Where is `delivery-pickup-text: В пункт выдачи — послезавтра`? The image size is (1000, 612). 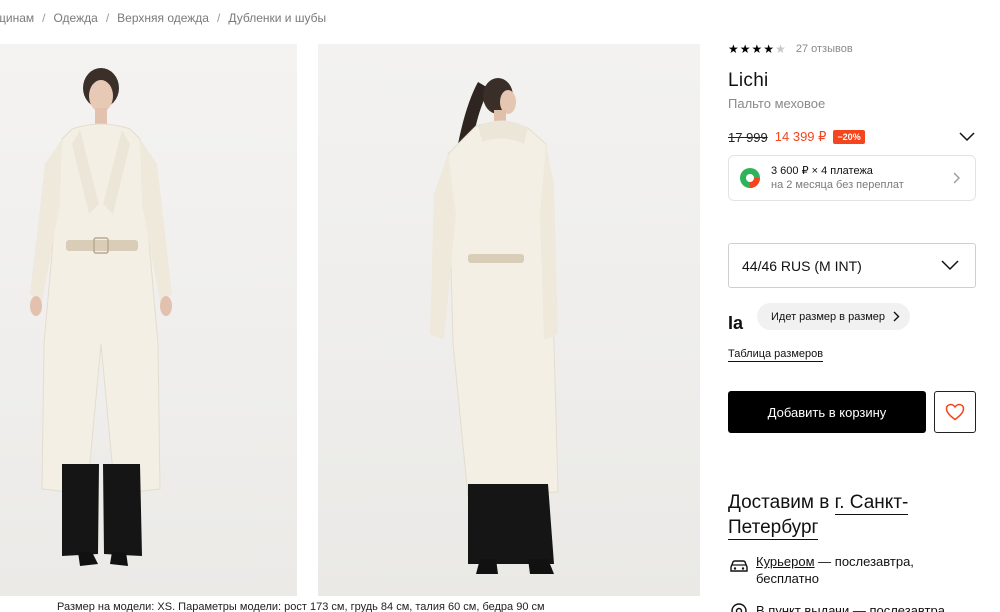
delivery-pickup-text: В пункт выдачи — послезавтра is located at coordinates (866, 607).